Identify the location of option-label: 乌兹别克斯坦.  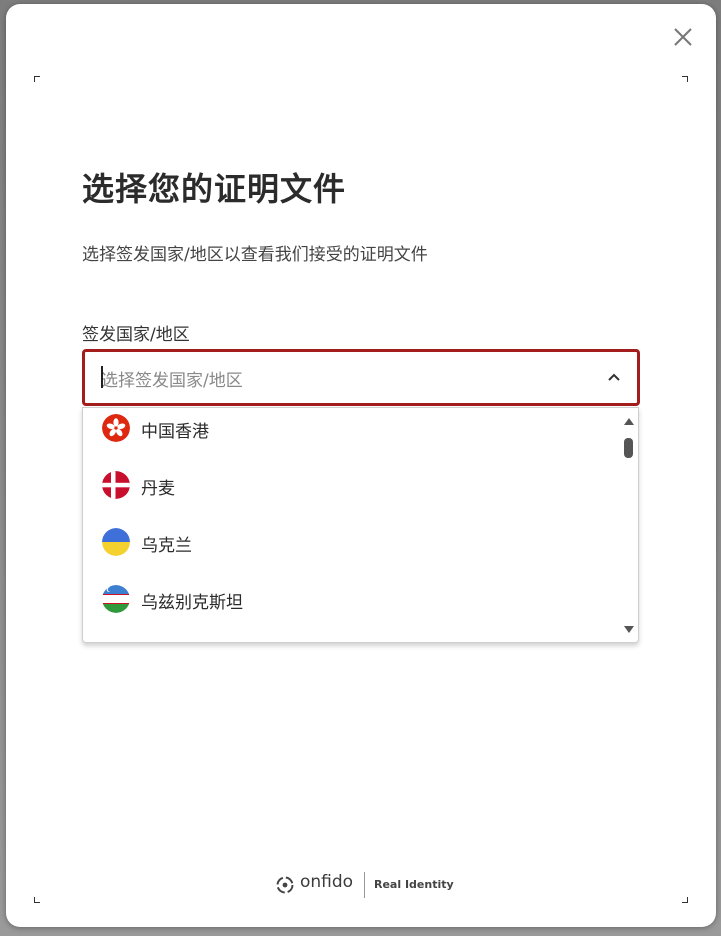
(192, 603).